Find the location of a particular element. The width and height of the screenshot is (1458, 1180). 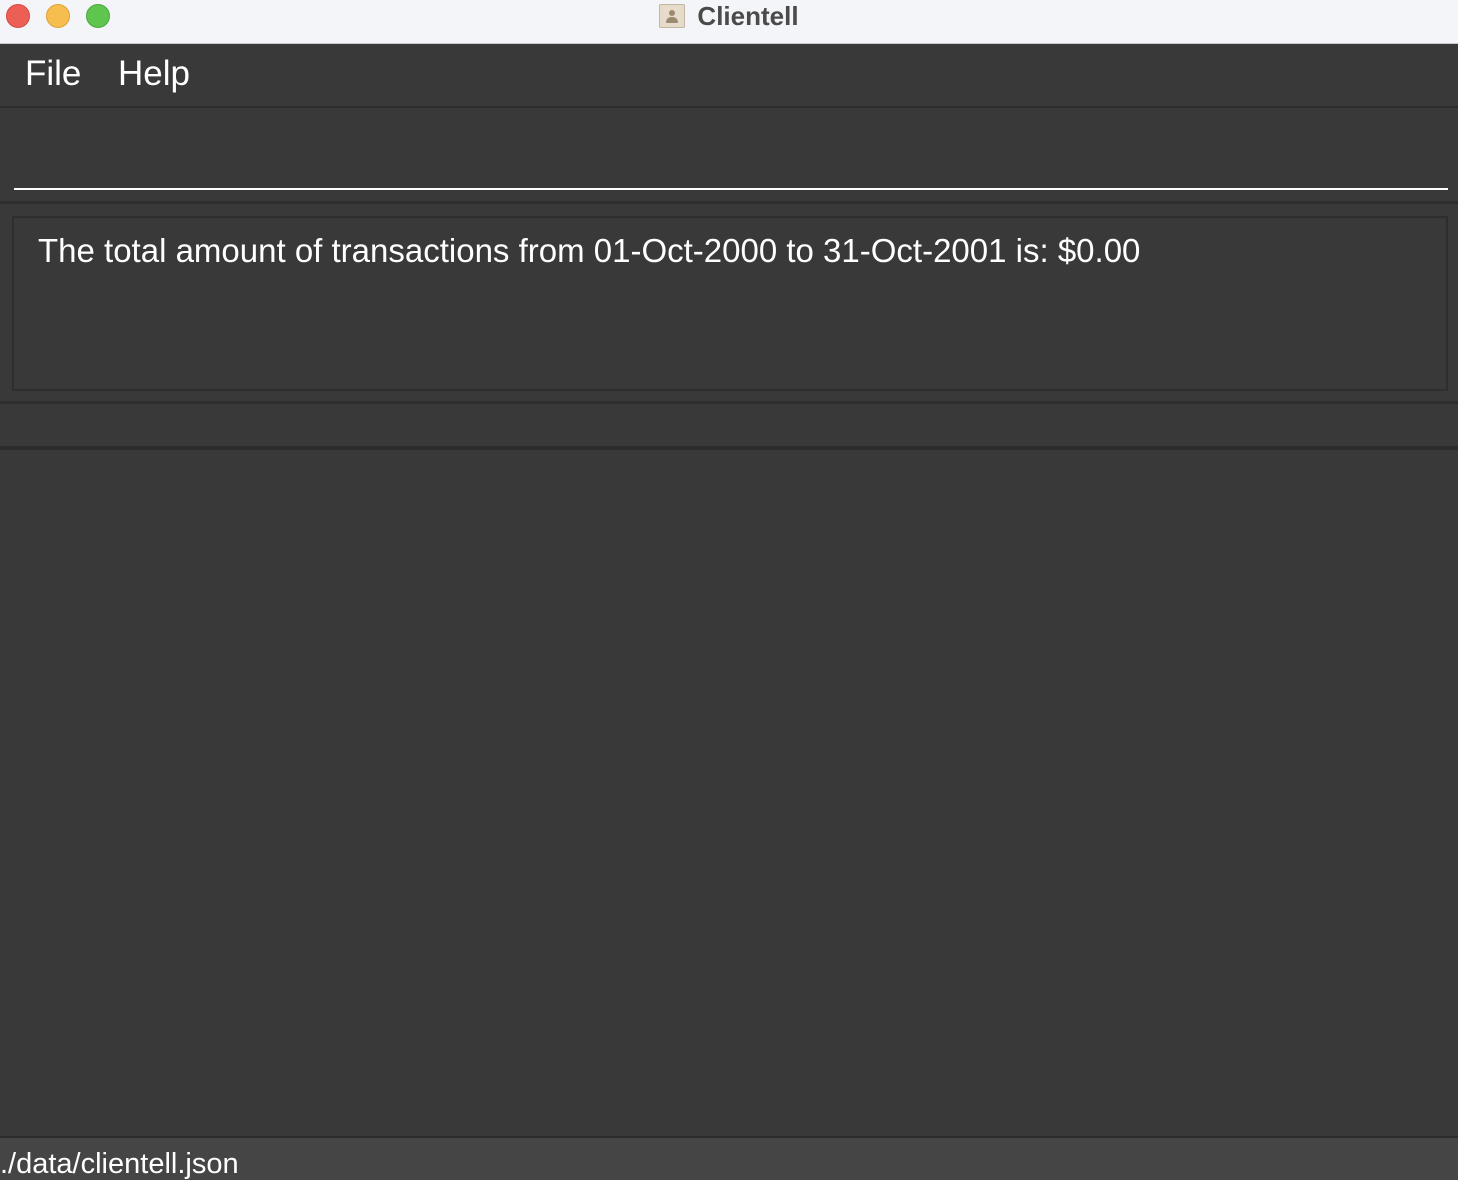

menu-bar: File Help is located at coordinates (729, 76).